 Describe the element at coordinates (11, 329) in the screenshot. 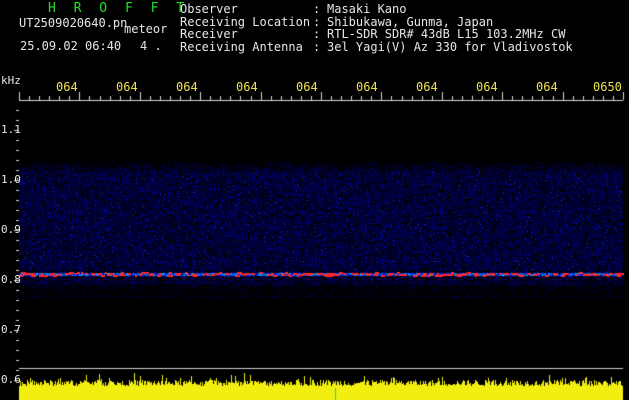

I see `y-tick-label: 0.7` at that location.